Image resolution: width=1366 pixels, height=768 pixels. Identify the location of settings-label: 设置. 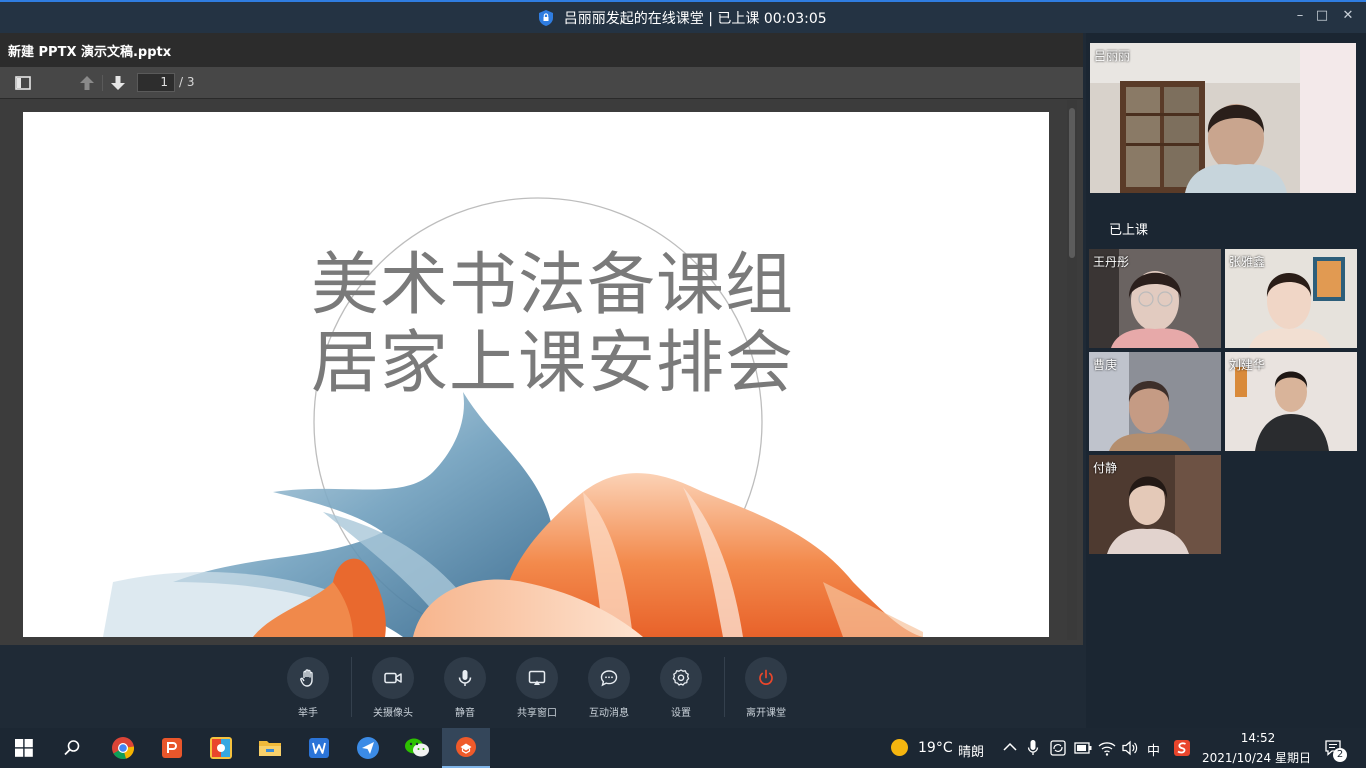
(681, 713).